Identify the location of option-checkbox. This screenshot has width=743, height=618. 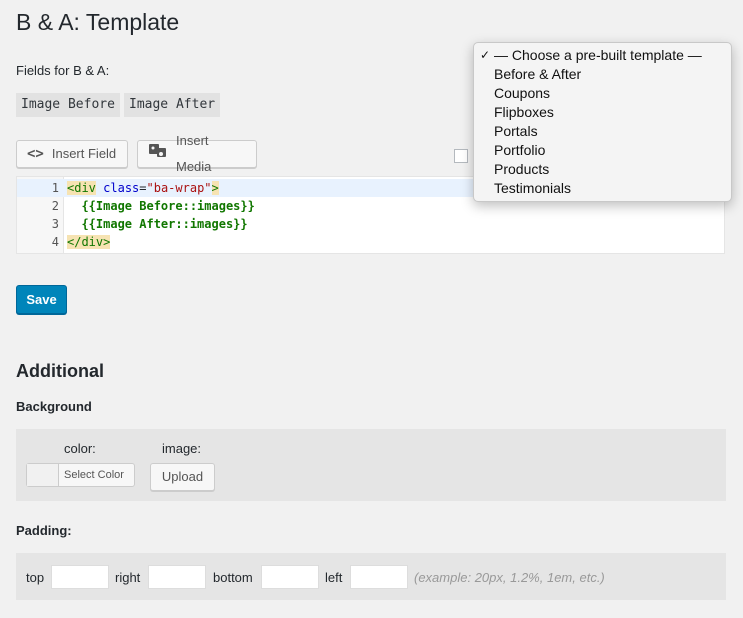
(461, 156).